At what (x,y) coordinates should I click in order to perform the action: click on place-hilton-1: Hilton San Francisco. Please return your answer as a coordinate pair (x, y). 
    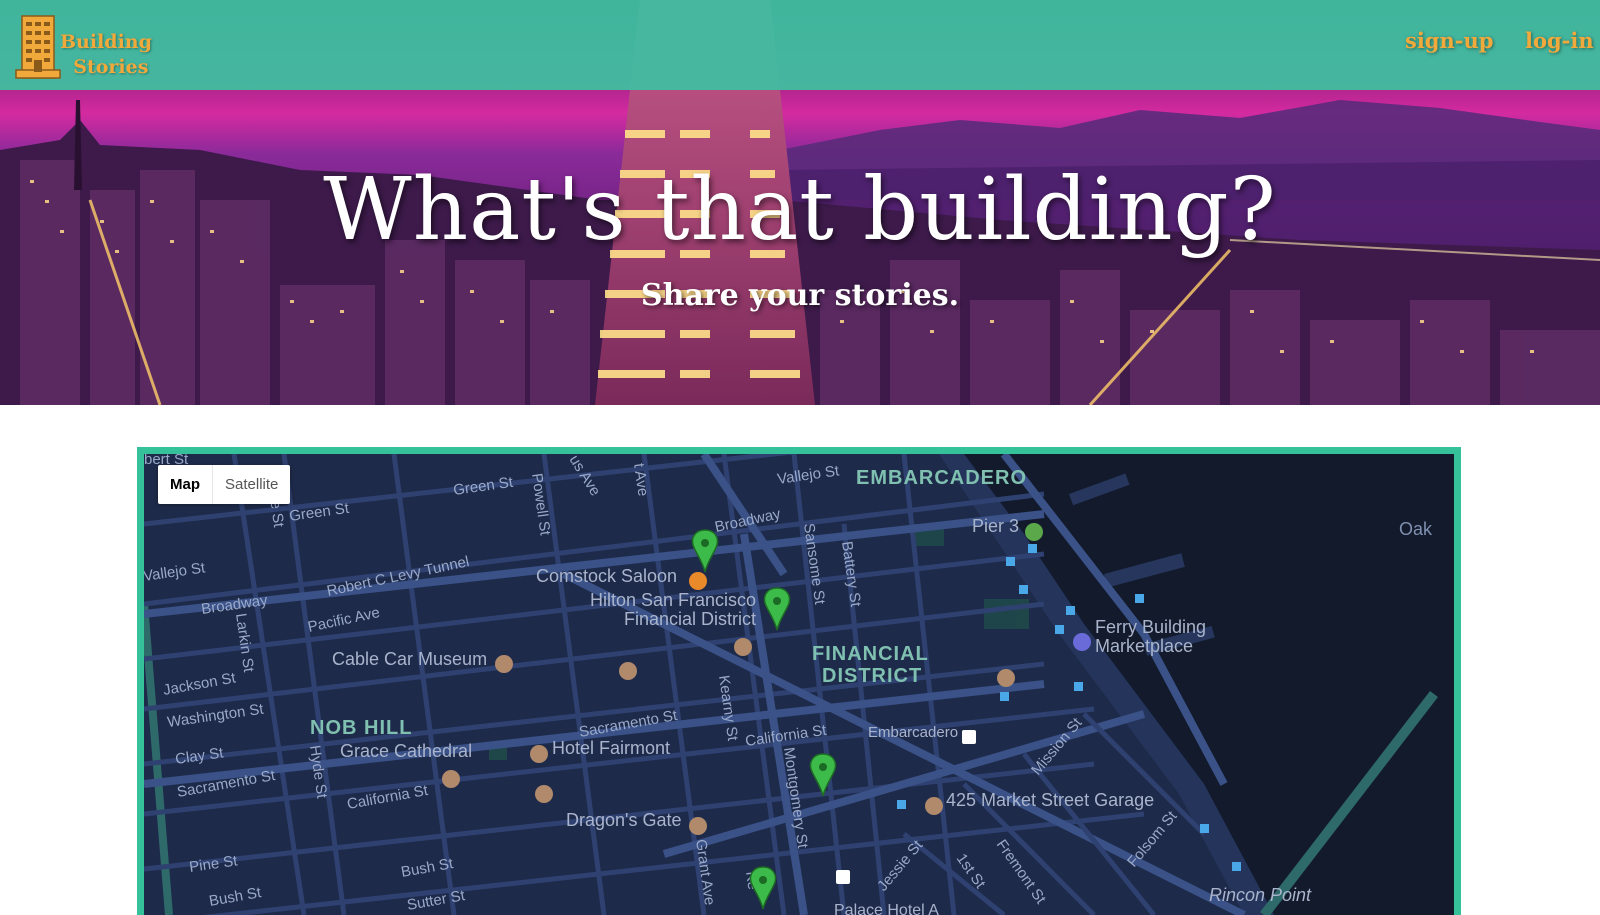
    Looking at the image, I should click on (673, 600).